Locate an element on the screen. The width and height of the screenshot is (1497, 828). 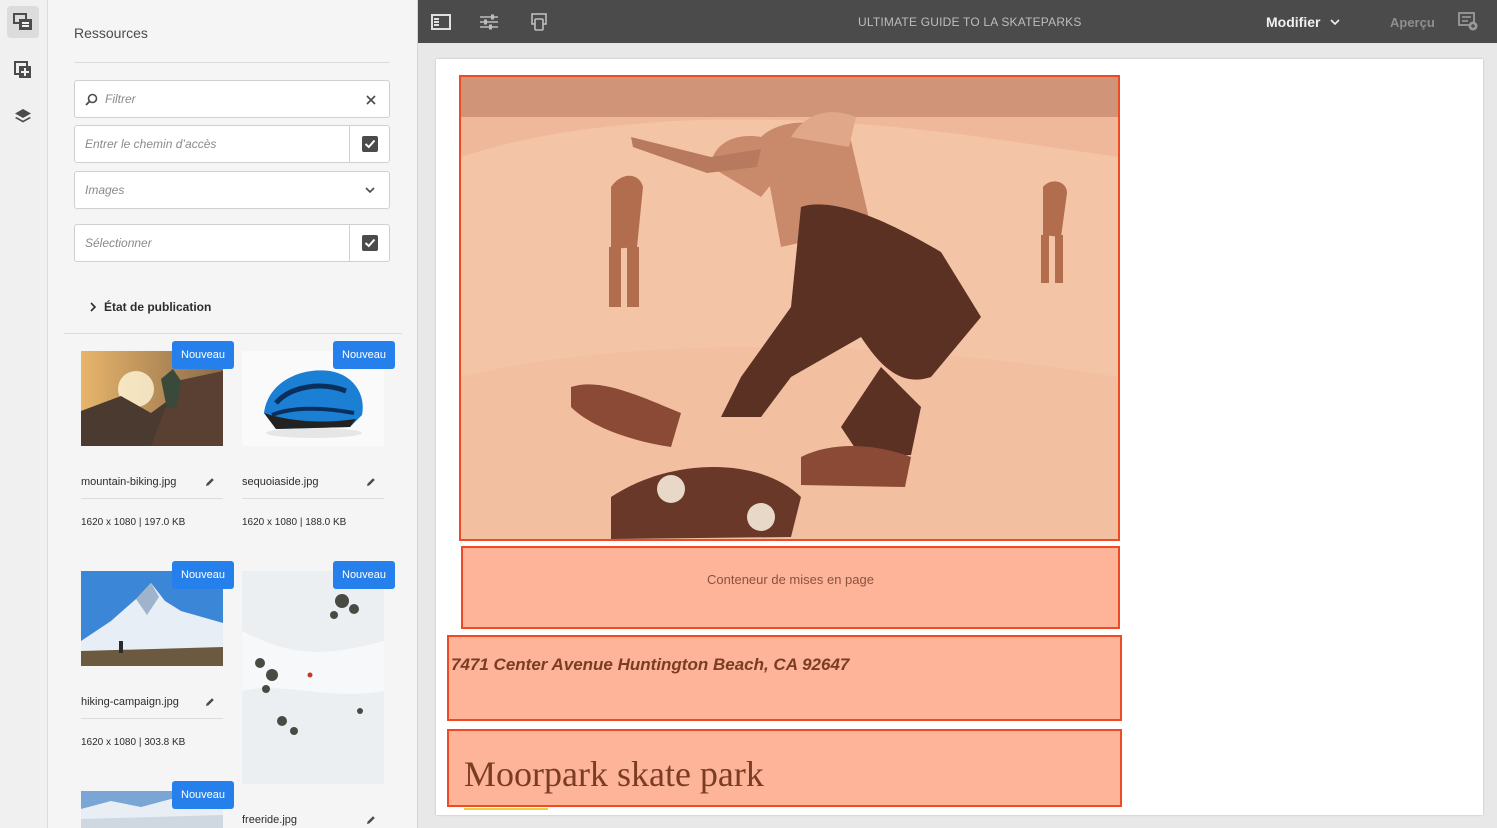
select-browse-button is located at coordinates (369, 243).